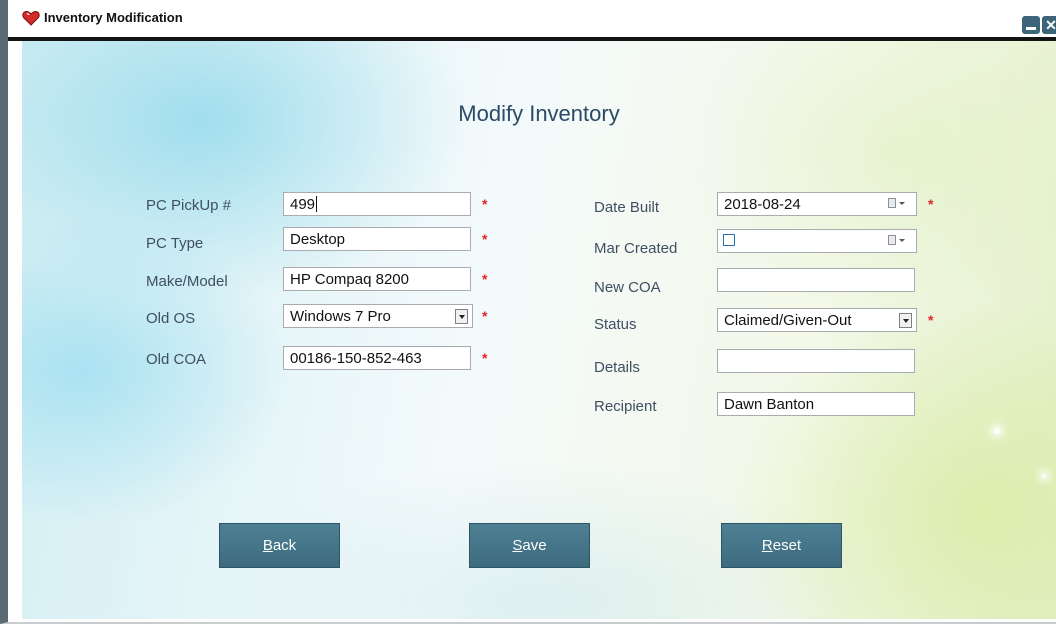 The width and height of the screenshot is (1056, 624). I want to click on date-built-picker: 2018-08-24, so click(817, 204).